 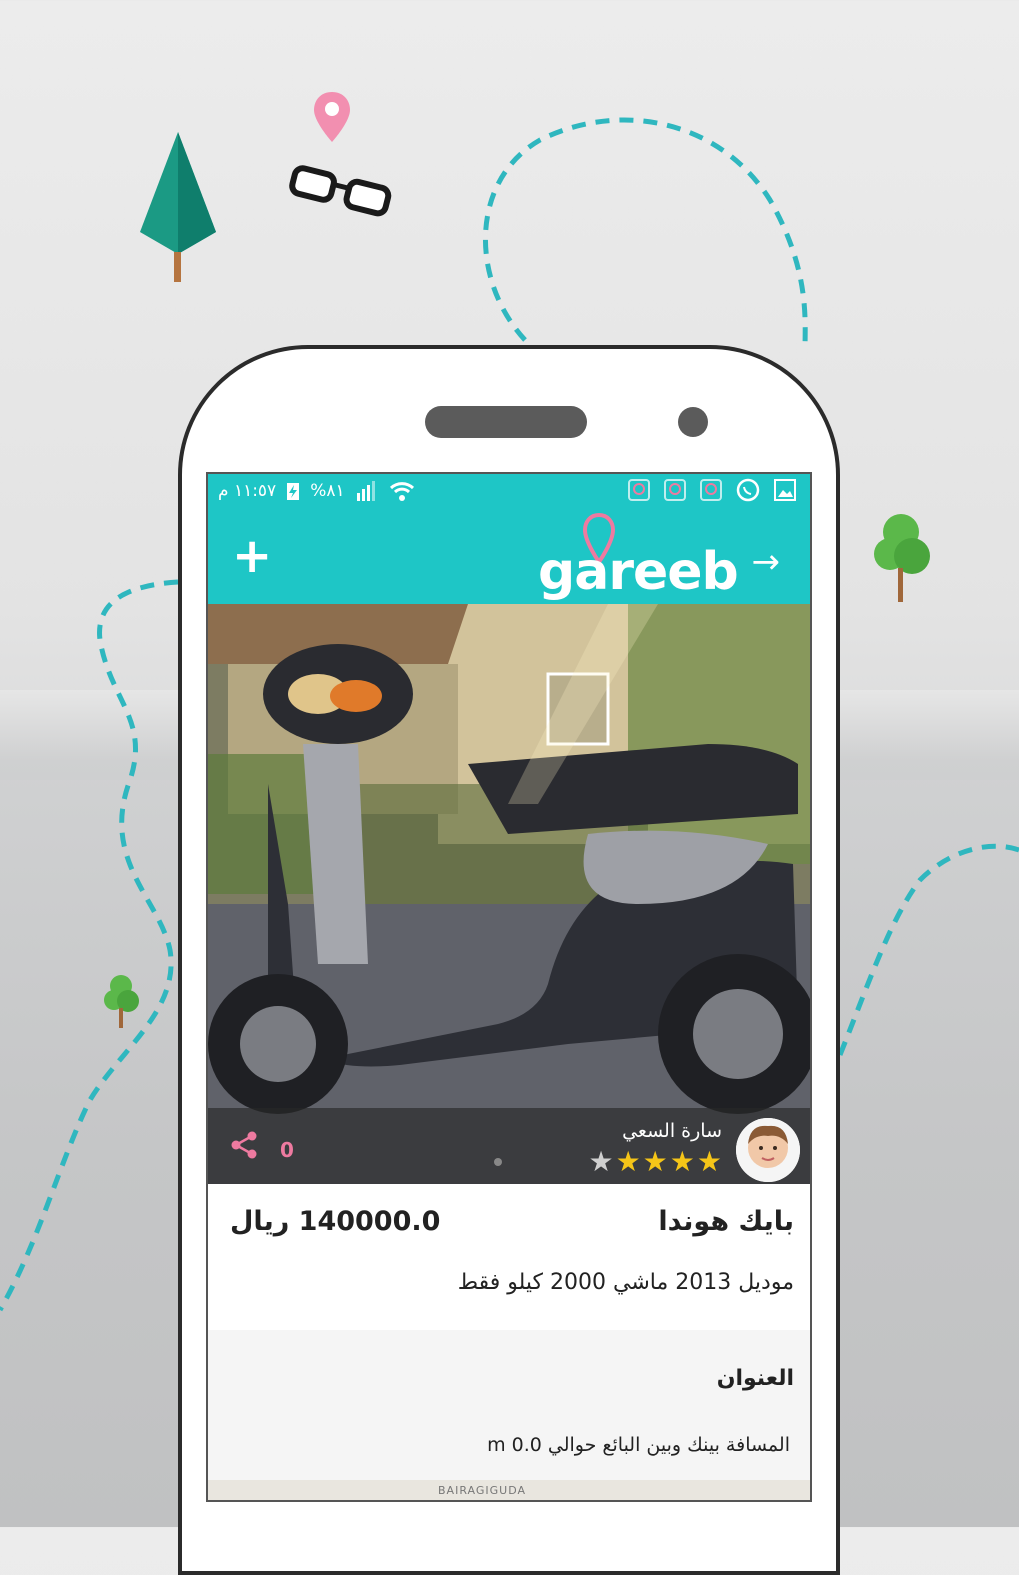 I want to click on gallery-icon, so click(x=785, y=490).